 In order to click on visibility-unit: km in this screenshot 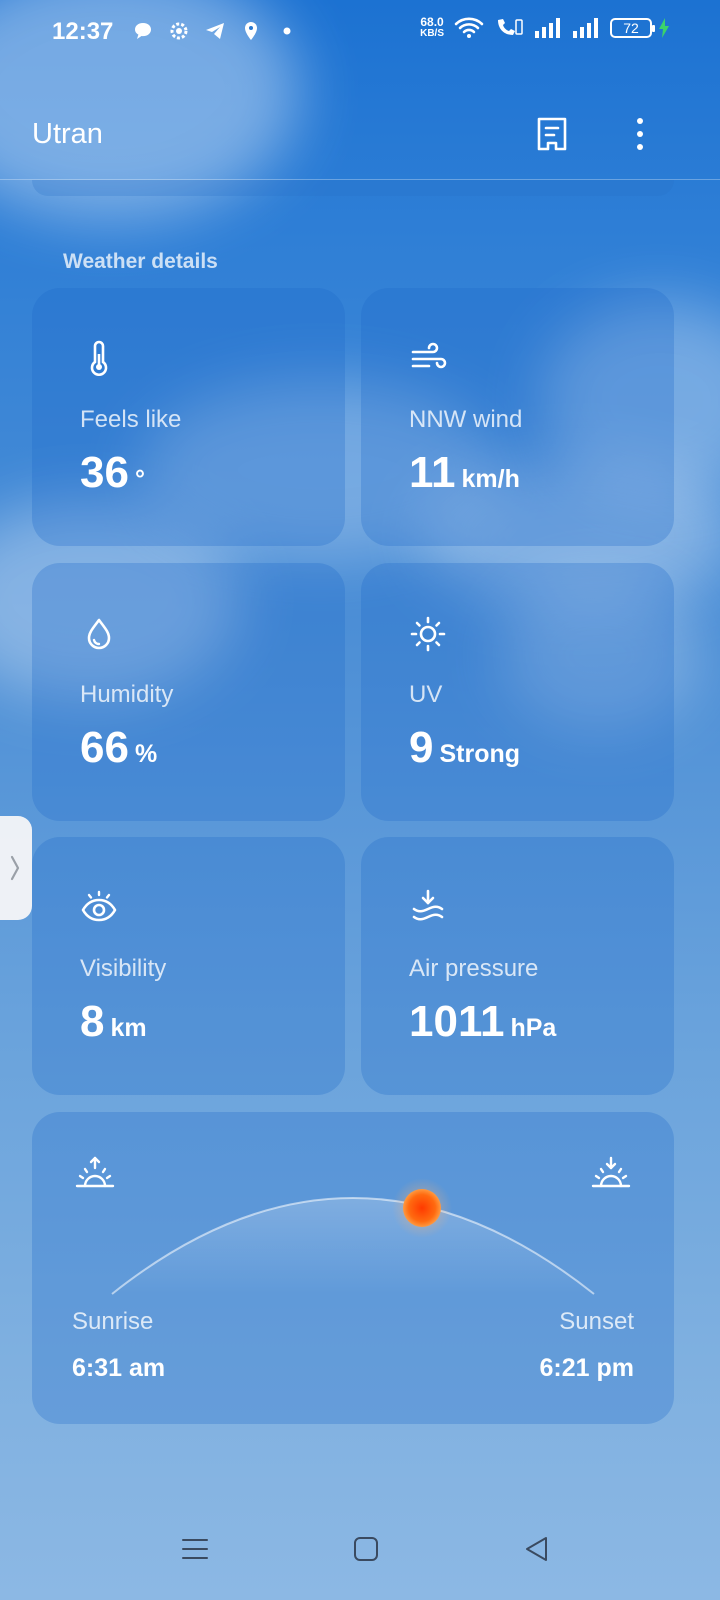, I will do `click(128, 1028)`.